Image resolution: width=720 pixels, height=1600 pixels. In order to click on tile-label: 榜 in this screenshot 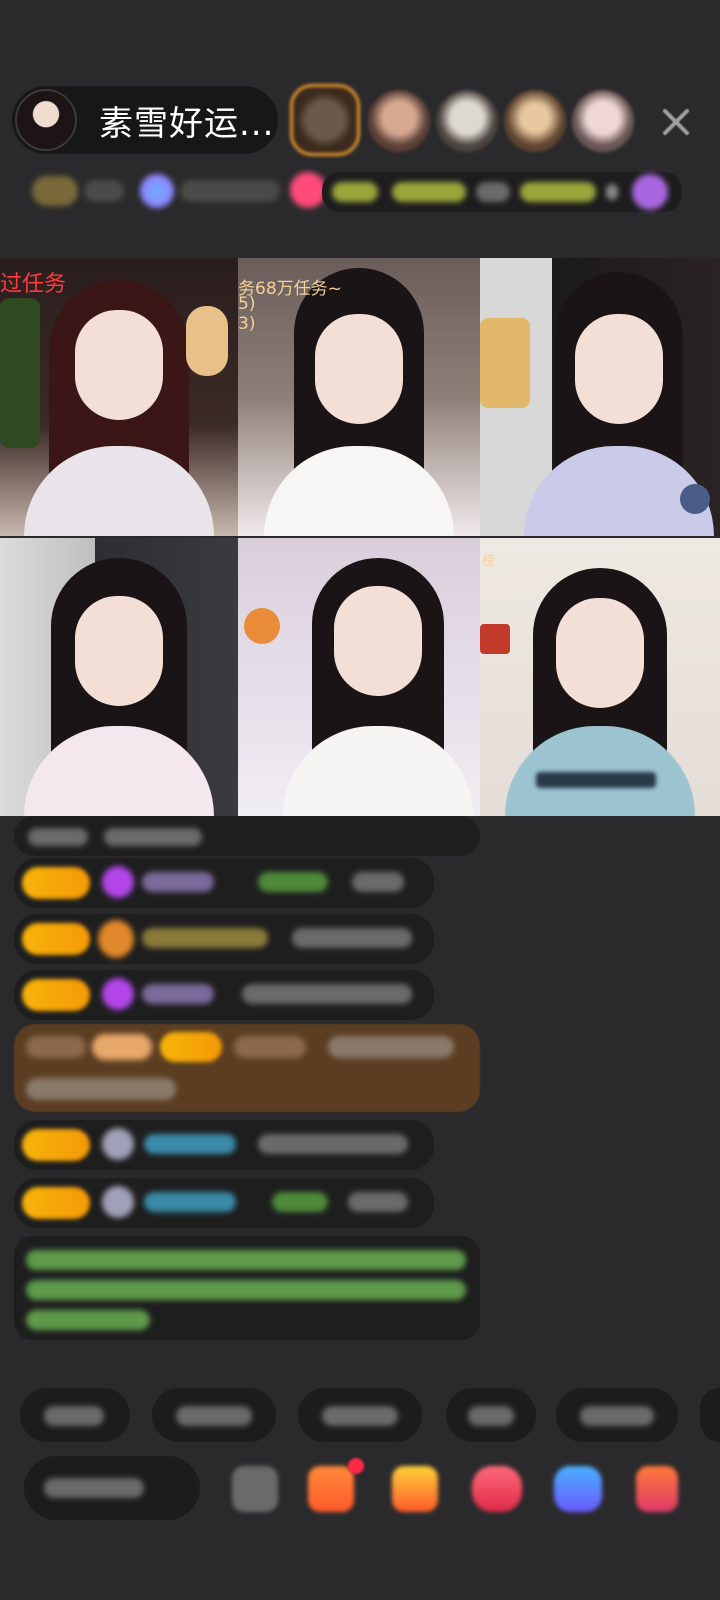, I will do `click(489, 561)`.